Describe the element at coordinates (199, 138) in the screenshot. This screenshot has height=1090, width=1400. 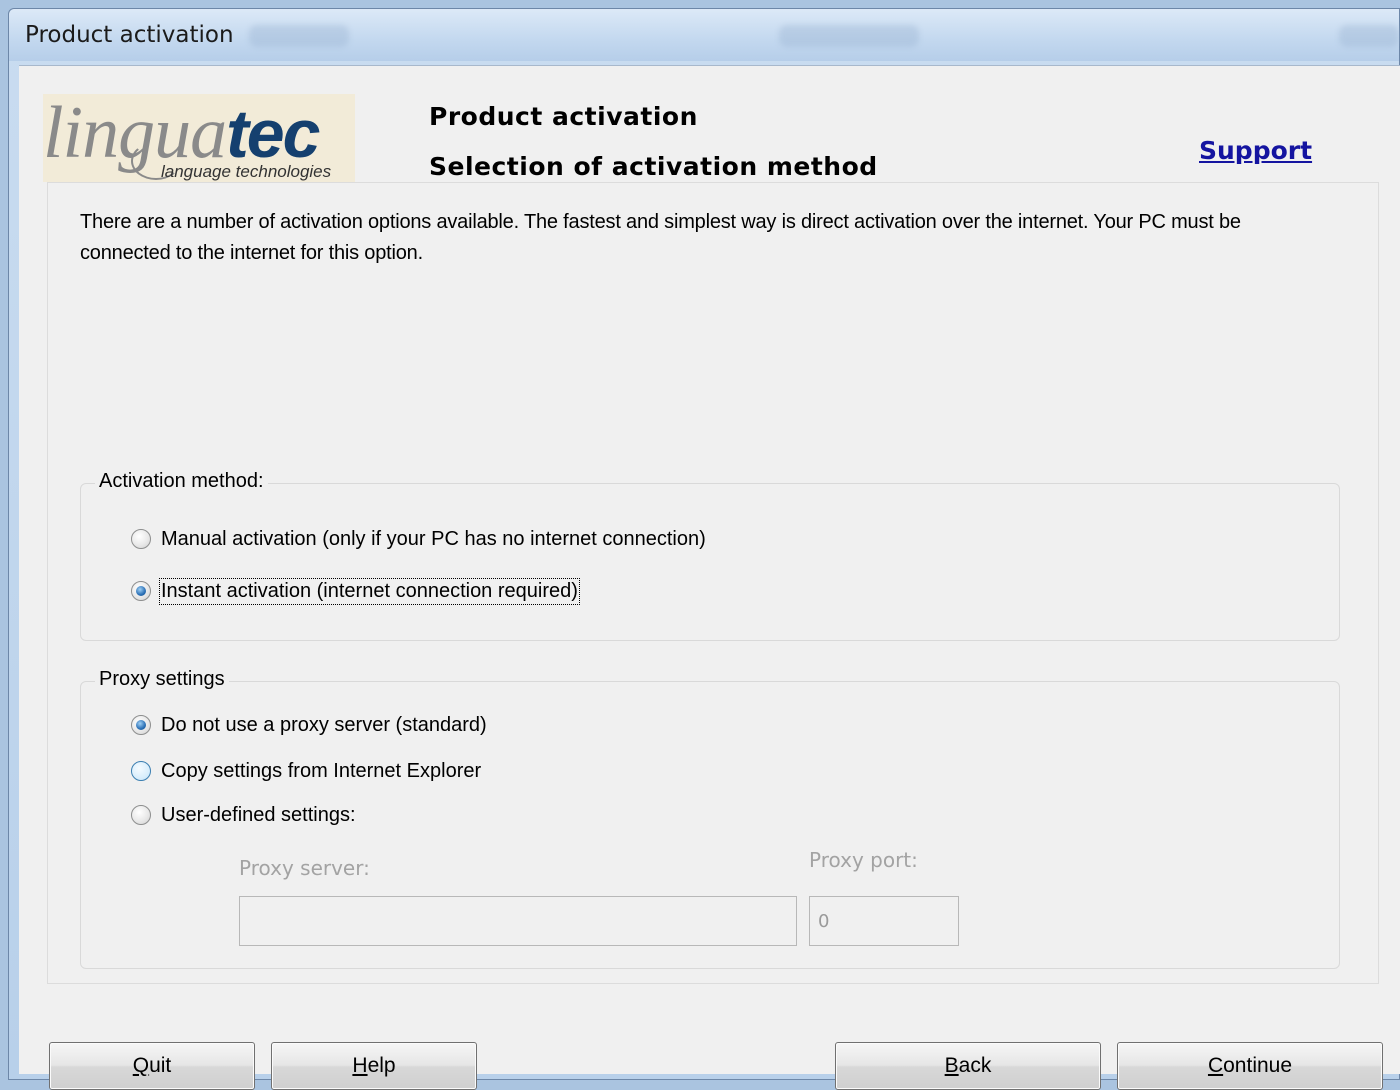
I see `linguatec-logo: linguatec language technologies` at that location.